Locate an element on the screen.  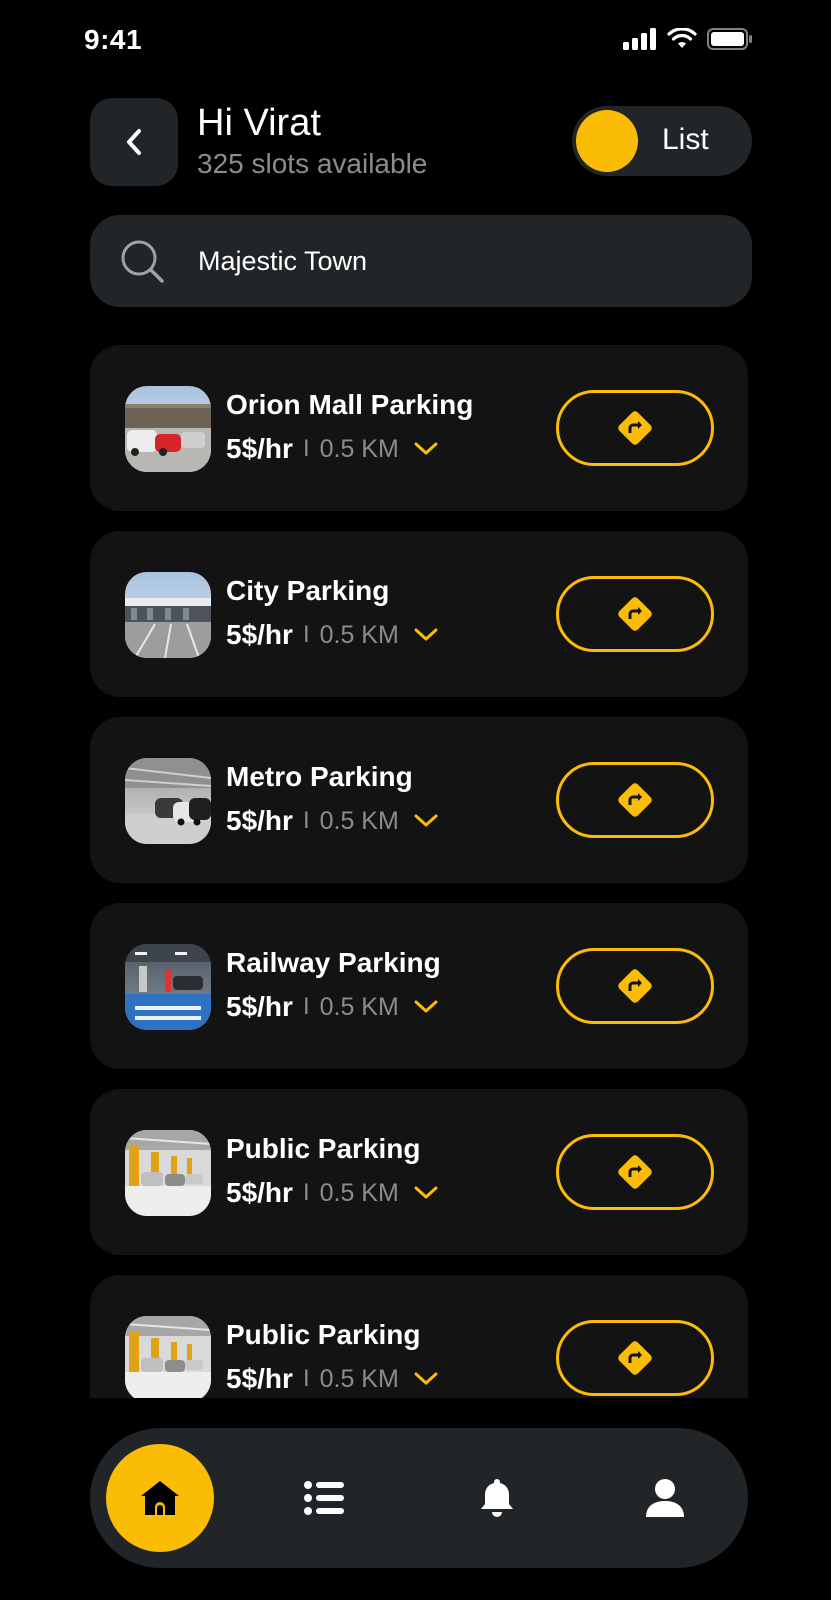
toggle-knob is located at coordinates (607, 141).